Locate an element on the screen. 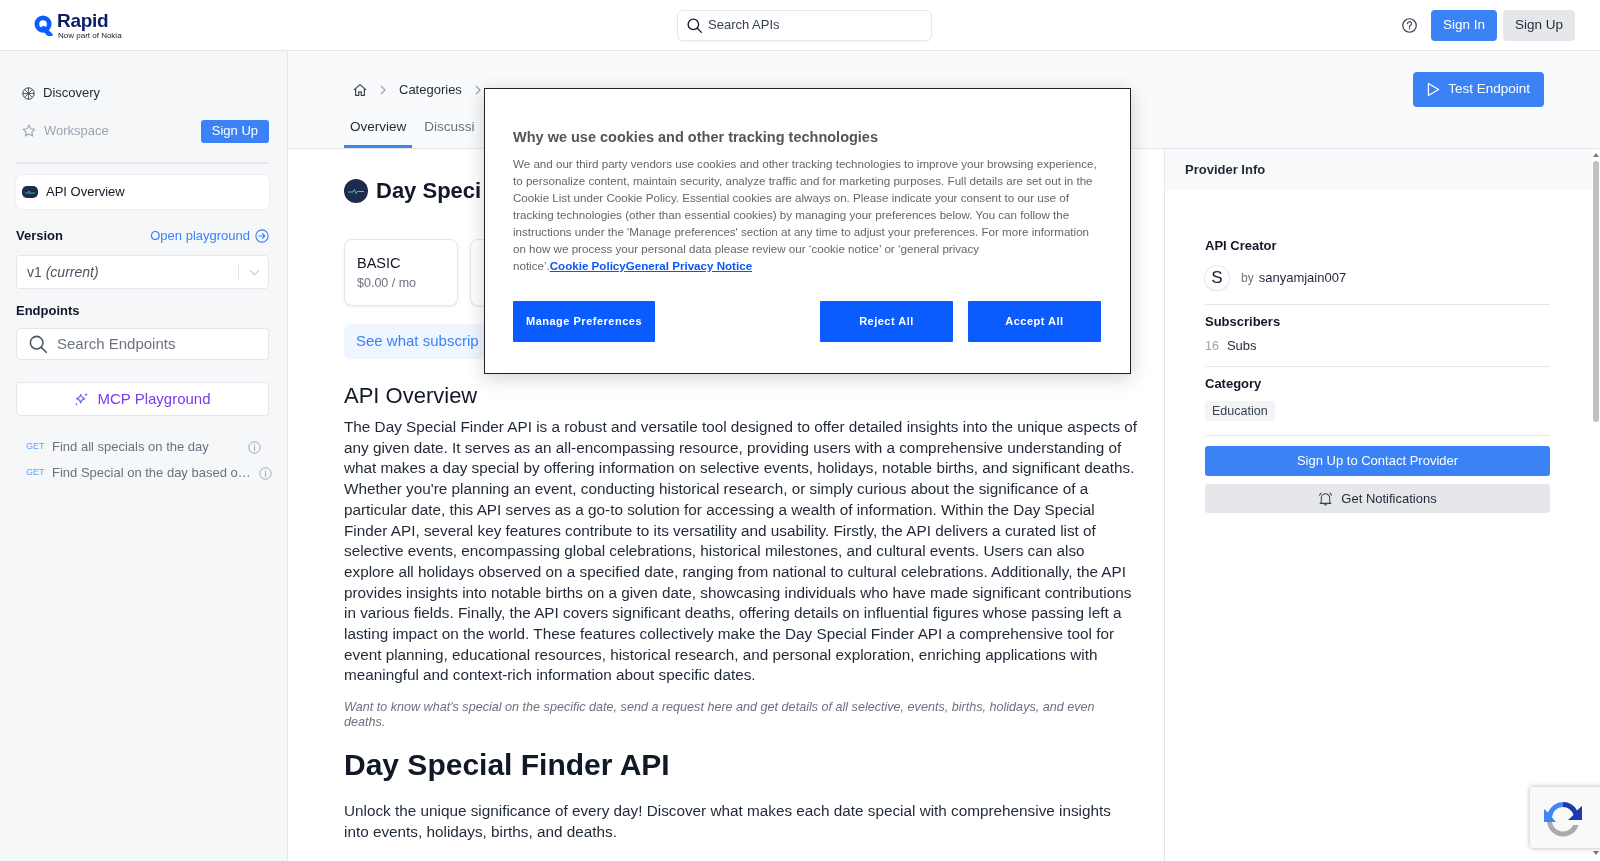 The height and width of the screenshot is (861, 1600). sign-in-button: Sign In is located at coordinates (1463, 25).